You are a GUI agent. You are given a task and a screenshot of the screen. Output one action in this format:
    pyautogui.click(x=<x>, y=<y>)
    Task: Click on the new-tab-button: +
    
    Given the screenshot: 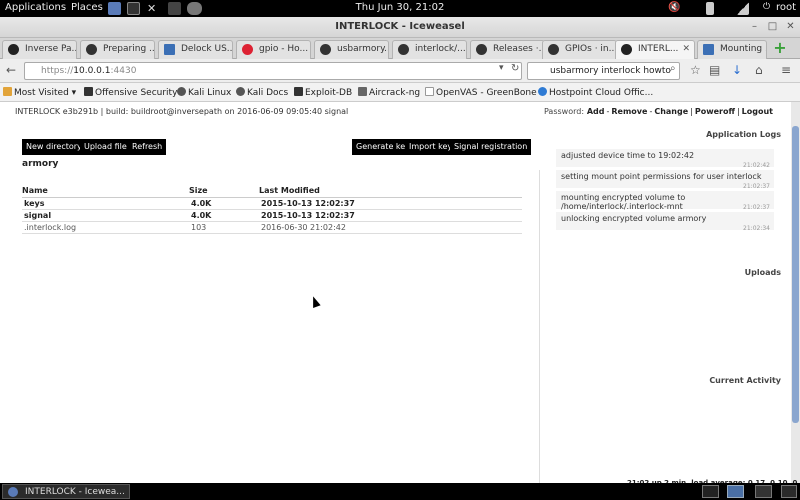 What is the action you would take?
    pyautogui.click(x=780, y=48)
    